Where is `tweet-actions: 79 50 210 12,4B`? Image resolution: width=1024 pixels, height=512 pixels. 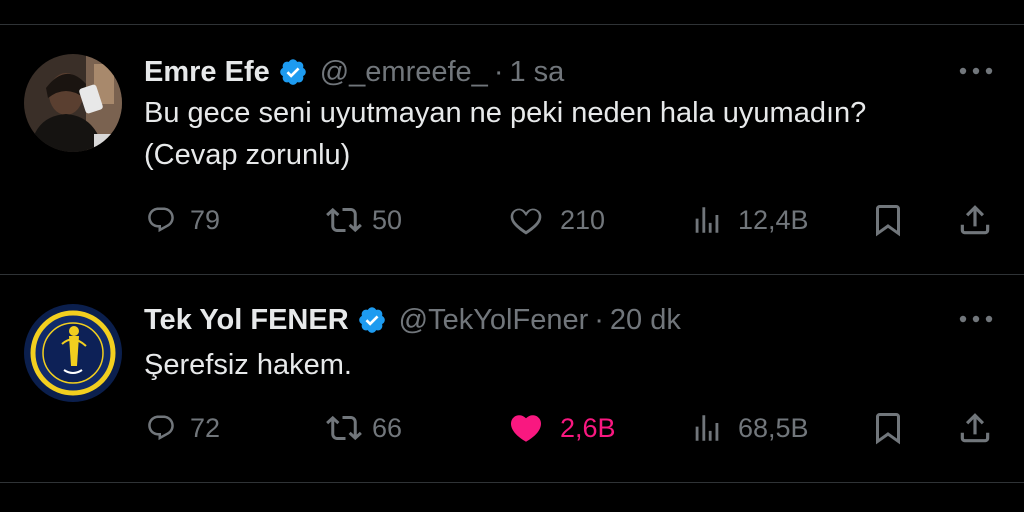 tweet-actions: 79 50 210 12,4B is located at coordinates (512, 220).